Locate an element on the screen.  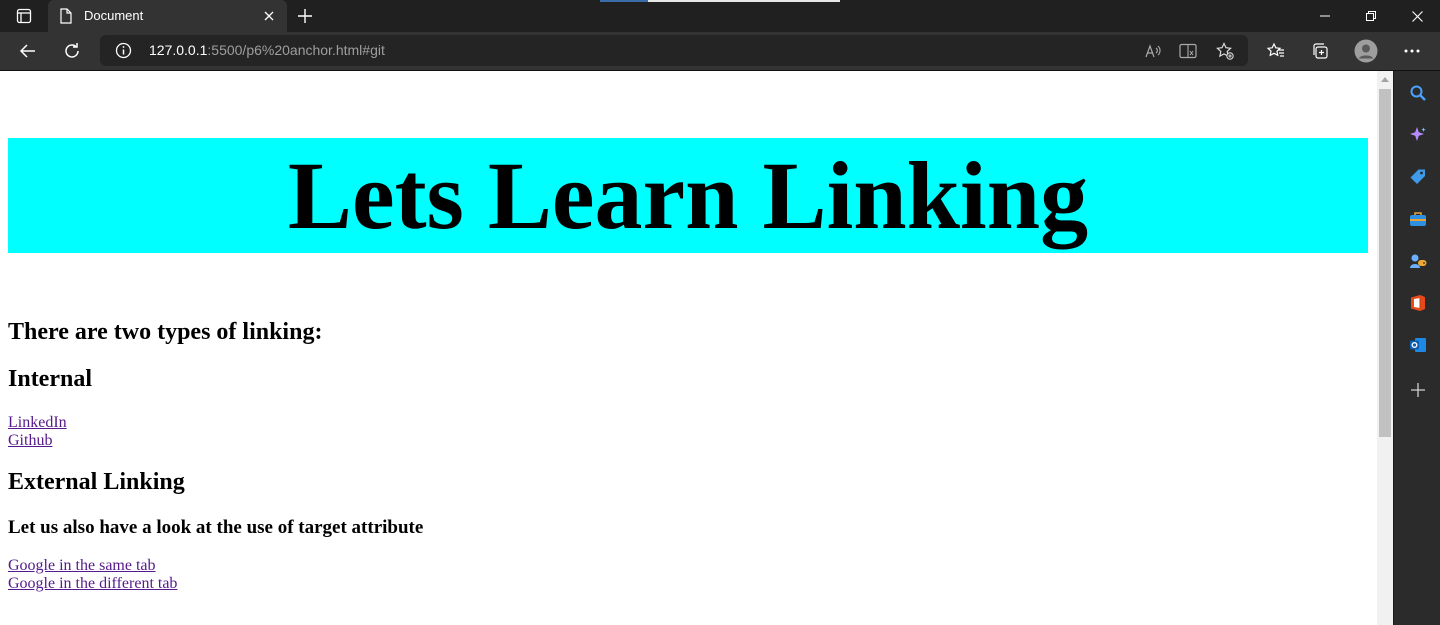
tab-title: Document is located at coordinates (114, 15).